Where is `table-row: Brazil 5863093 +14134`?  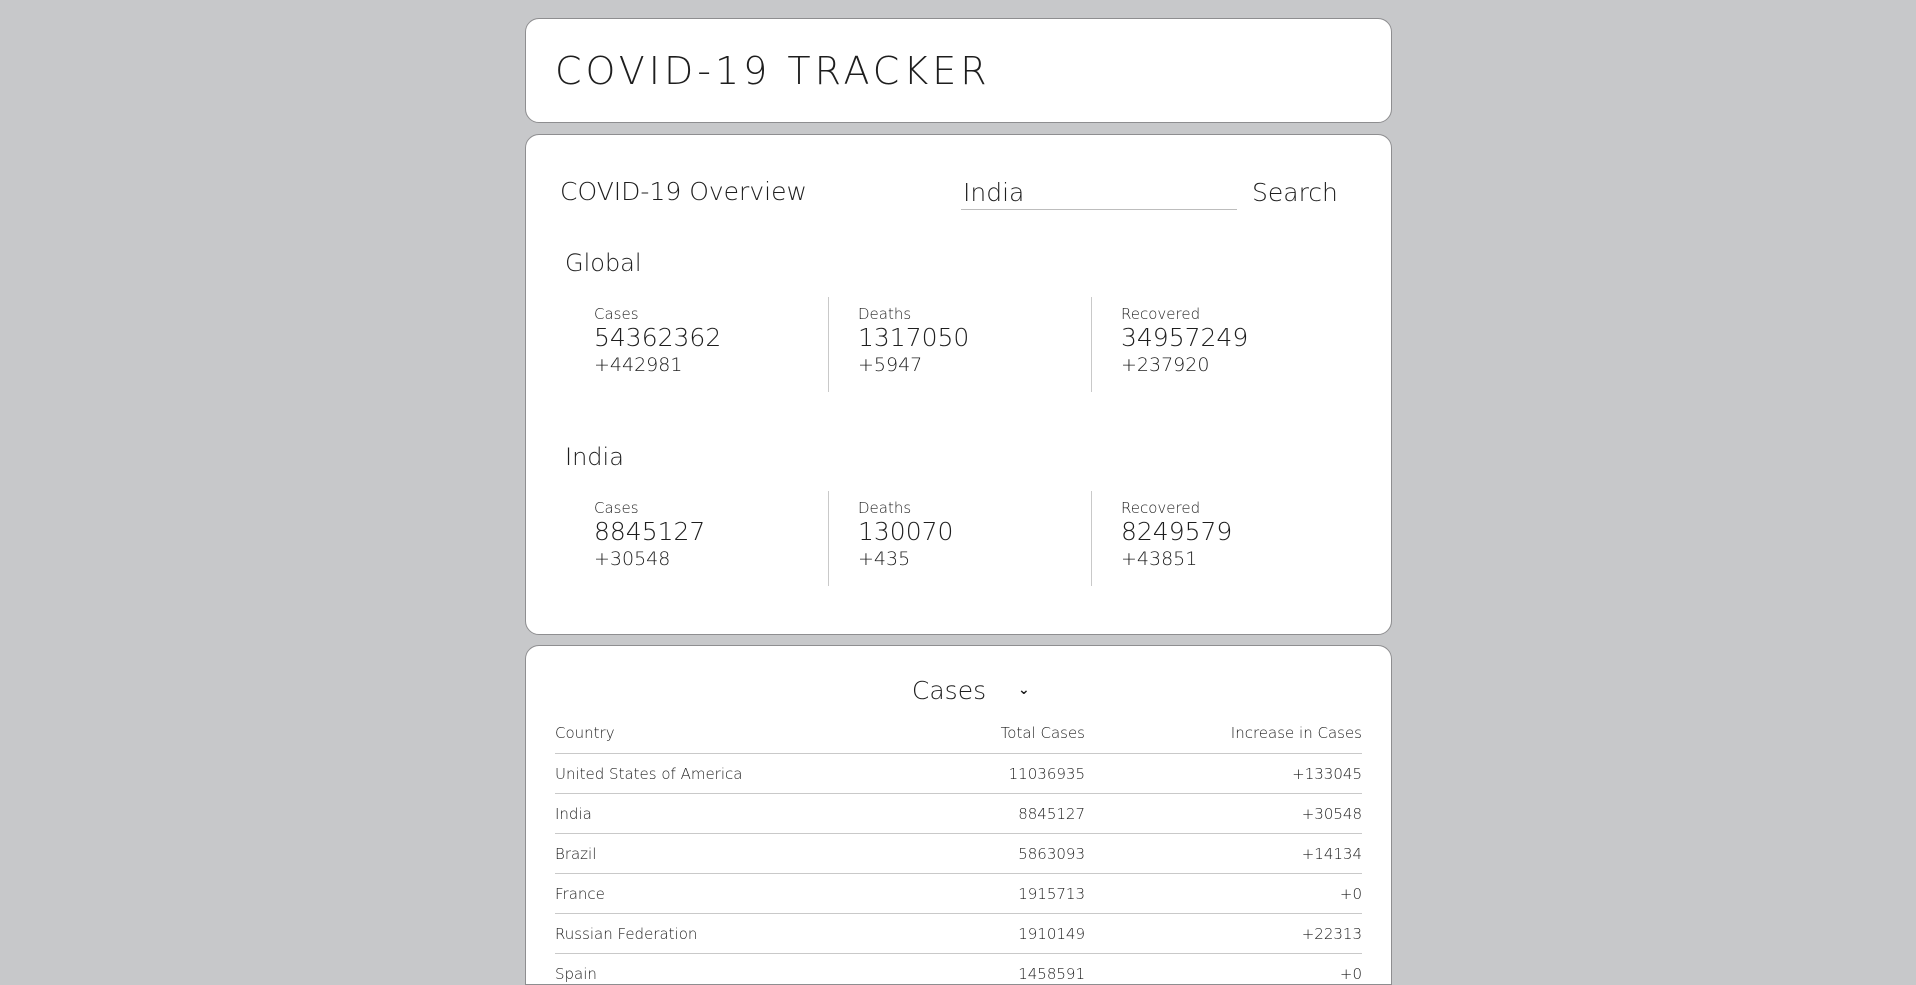
table-row: Brazil 5863093 +14134 is located at coordinates (958, 854).